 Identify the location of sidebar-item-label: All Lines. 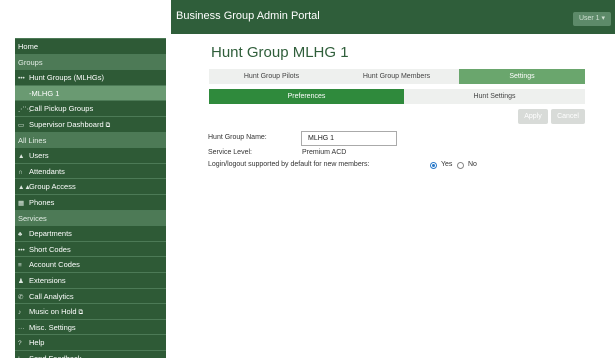
(32, 140).